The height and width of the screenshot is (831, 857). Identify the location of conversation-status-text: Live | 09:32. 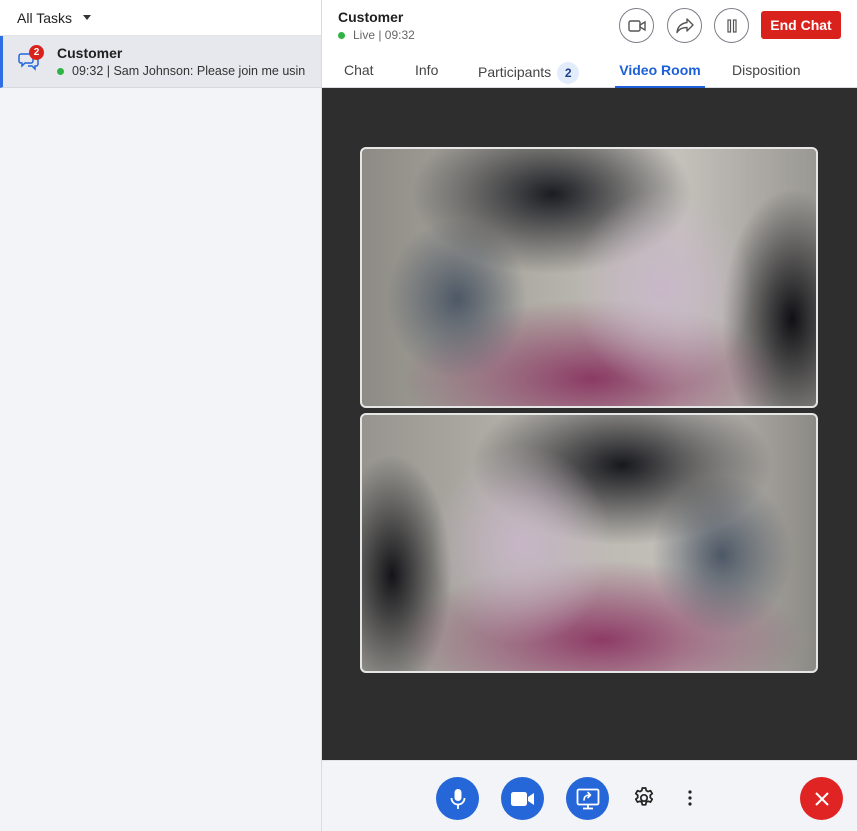
(384, 35).